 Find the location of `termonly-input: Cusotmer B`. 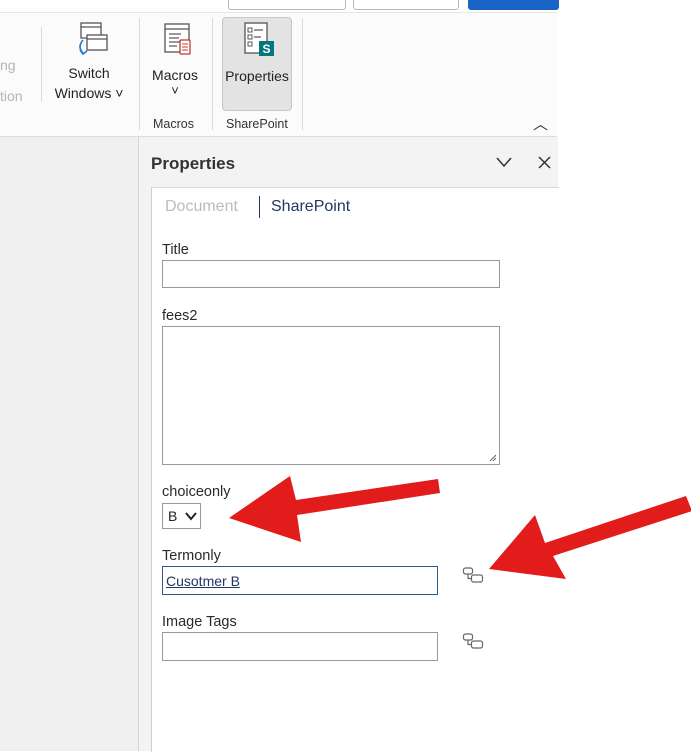

termonly-input: Cusotmer B is located at coordinates (300, 580).